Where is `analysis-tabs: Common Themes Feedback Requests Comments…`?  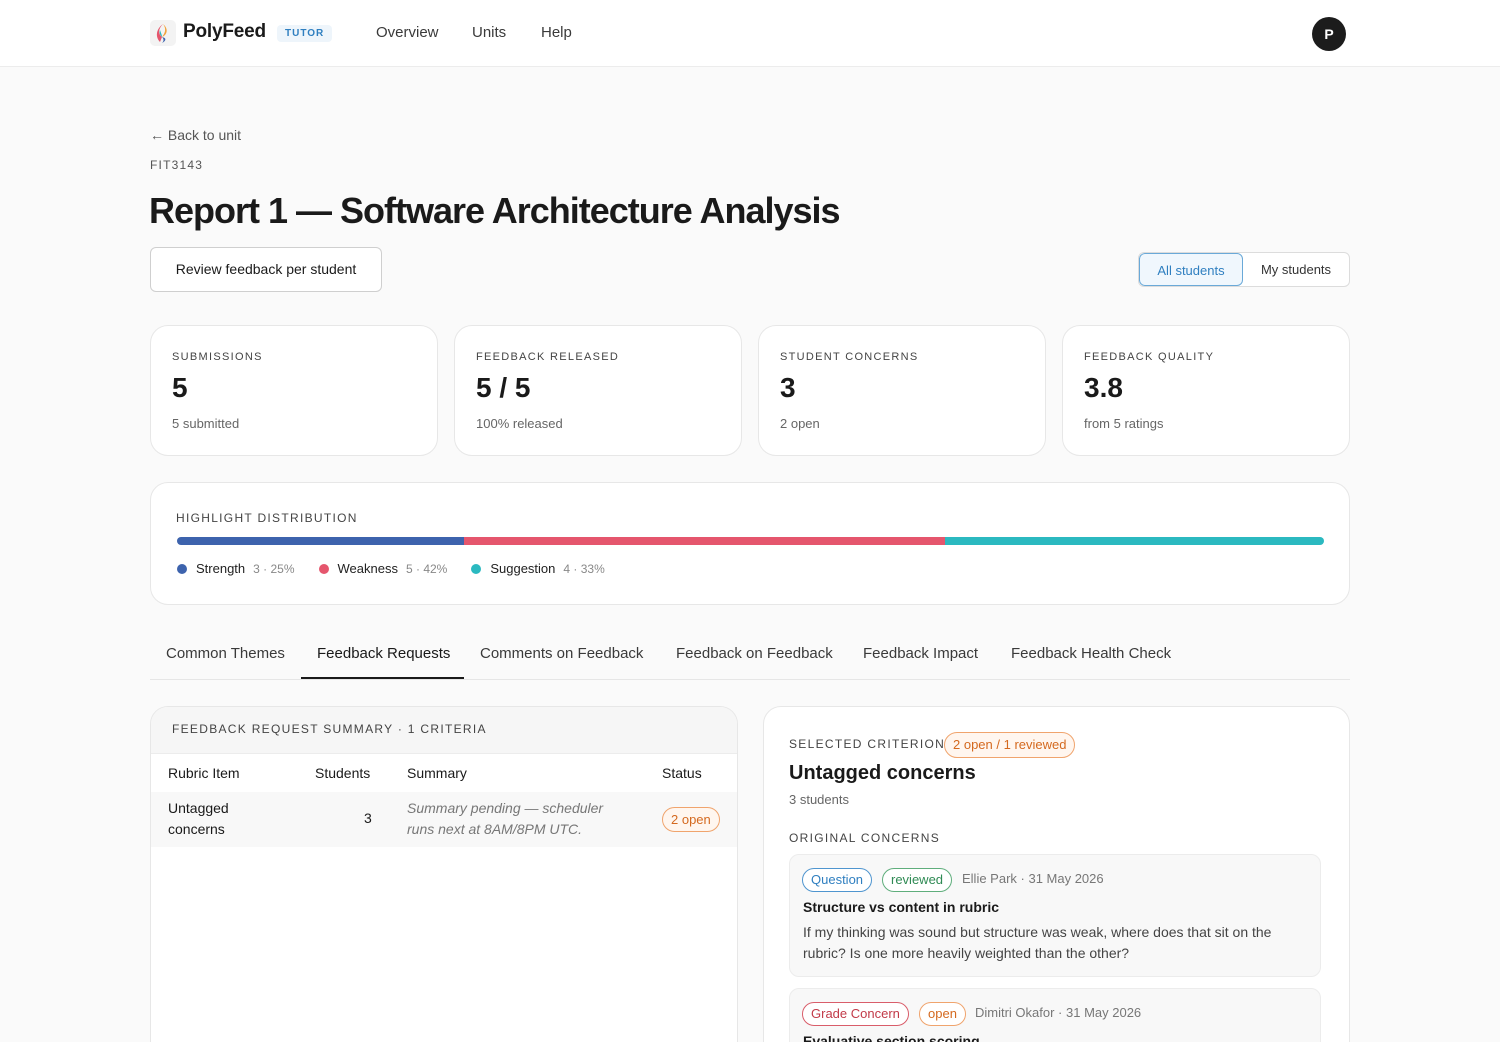 analysis-tabs: Common Themes Feedback Requests Comments… is located at coordinates (750, 655).